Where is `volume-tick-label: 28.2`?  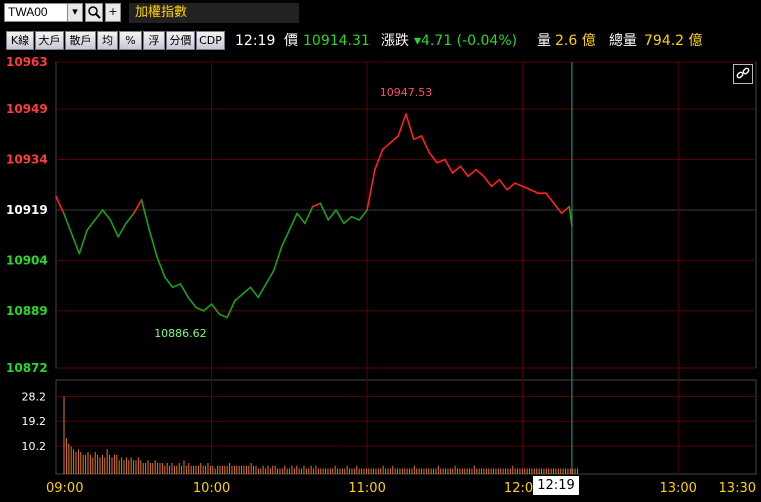
volume-tick-label: 28.2 is located at coordinates (34, 396).